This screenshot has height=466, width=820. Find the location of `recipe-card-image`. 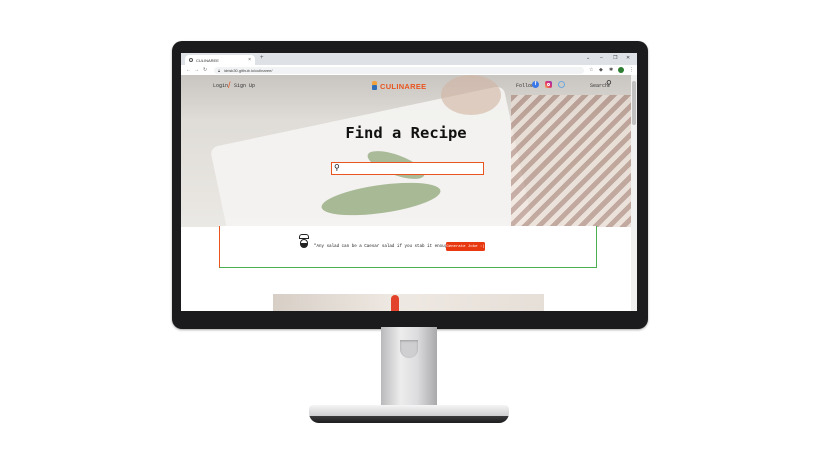

recipe-card-image is located at coordinates (408, 302).